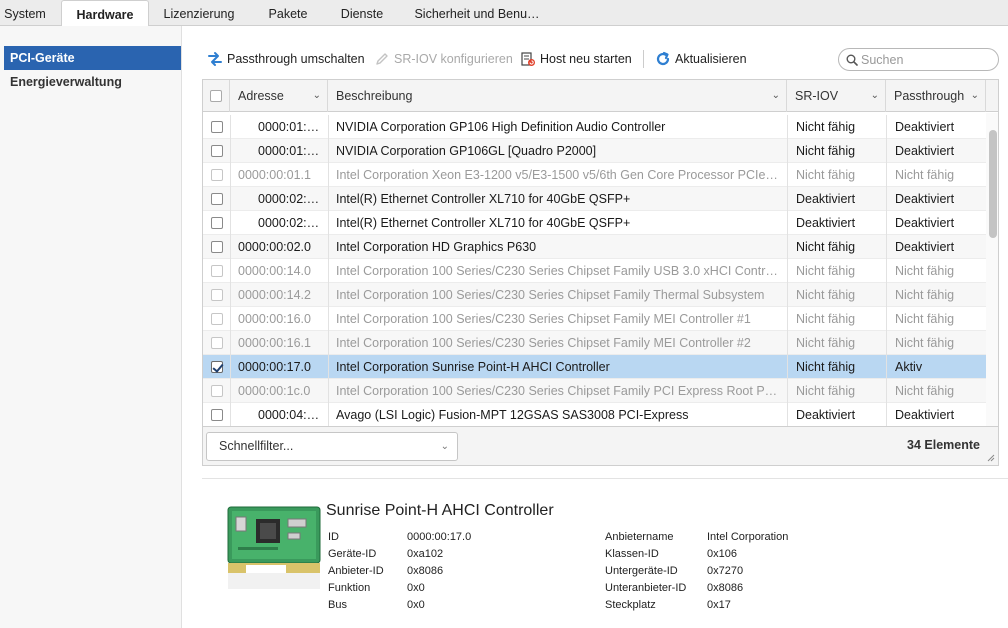 Image resolution: width=1008 pixels, height=628 pixels. What do you see at coordinates (274, 343) in the screenshot?
I see `cell-address: 0000:00:16.1` at bounding box center [274, 343].